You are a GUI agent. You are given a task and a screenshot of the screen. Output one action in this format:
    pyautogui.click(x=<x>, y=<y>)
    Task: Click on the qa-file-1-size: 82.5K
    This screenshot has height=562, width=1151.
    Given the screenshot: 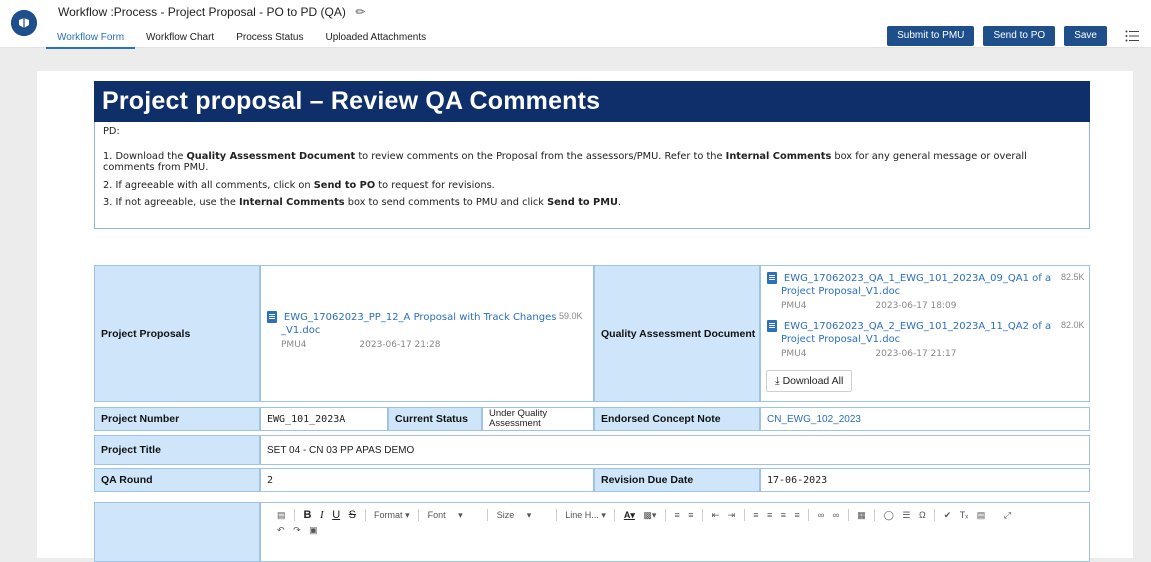 What is the action you would take?
    pyautogui.click(x=1073, y=277)
    